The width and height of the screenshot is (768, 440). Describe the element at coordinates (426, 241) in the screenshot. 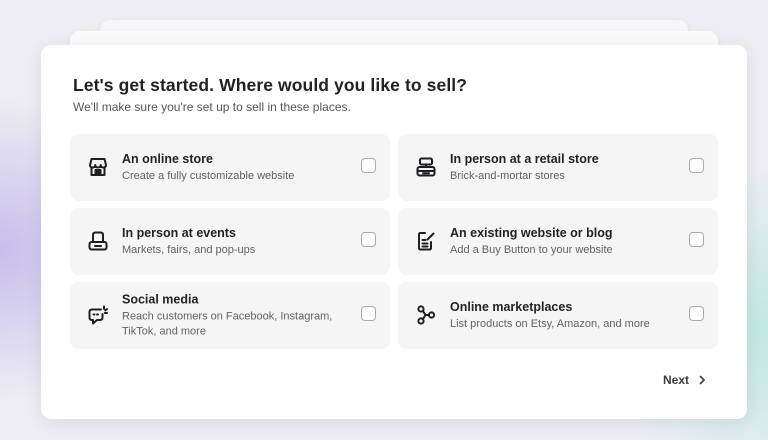

I see `edit-document-icon` at that location.